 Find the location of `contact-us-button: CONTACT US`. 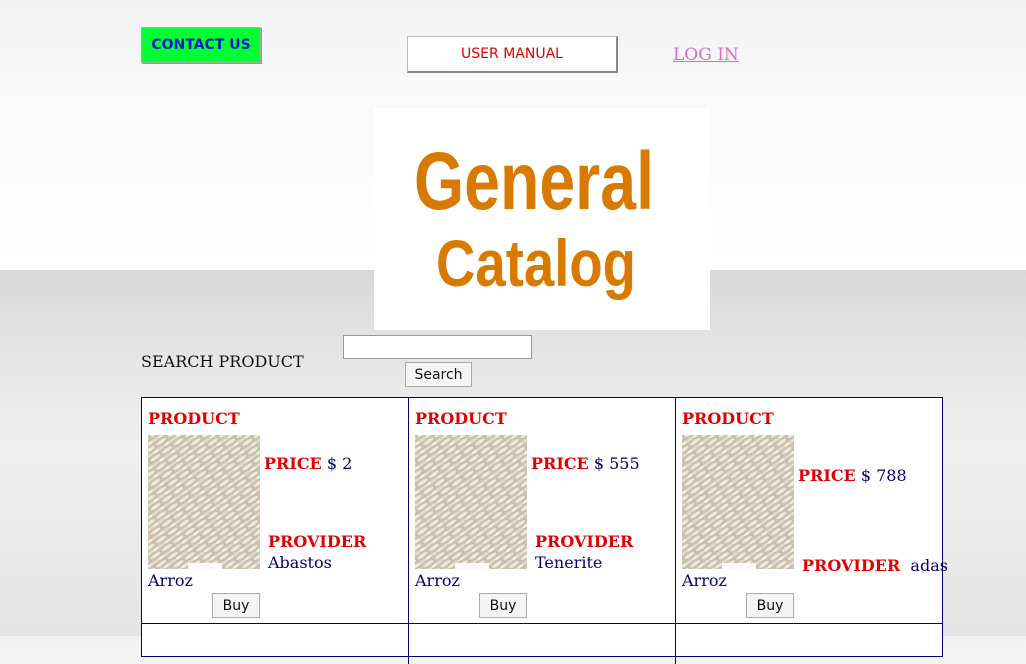

contact-us-button: CONTACT US is located at coordinates (201, 45).